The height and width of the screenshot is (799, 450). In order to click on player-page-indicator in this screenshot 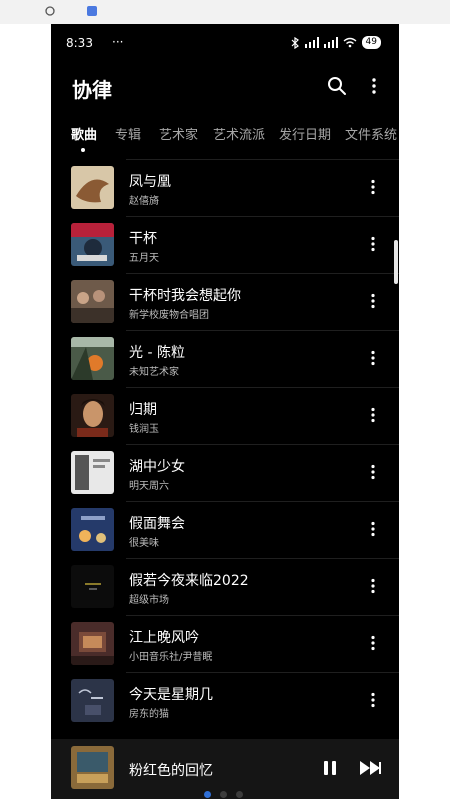, I will do `click(223, 794)`.